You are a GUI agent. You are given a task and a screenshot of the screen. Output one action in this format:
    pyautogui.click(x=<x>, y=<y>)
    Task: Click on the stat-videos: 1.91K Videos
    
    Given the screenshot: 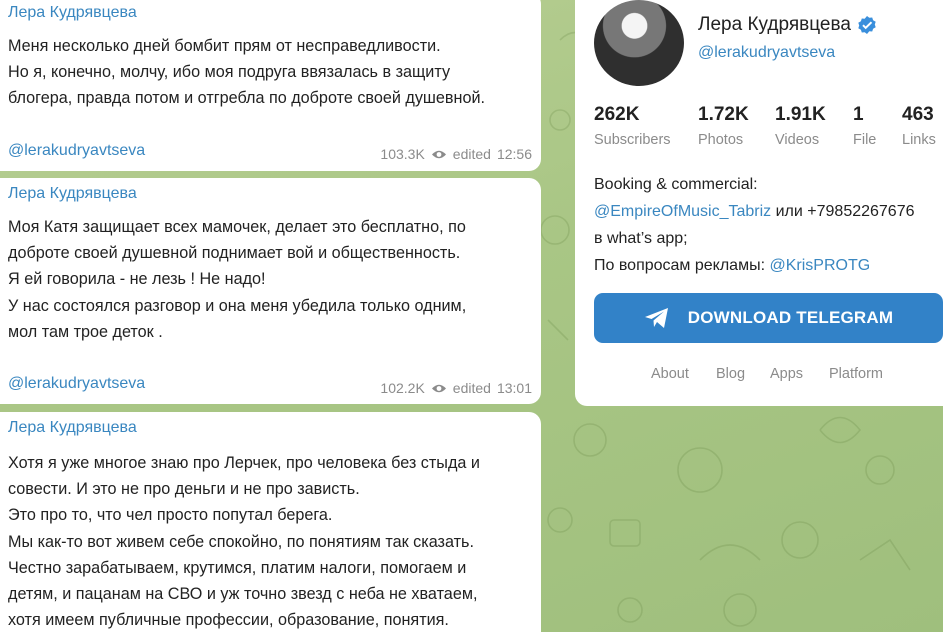 What is the action you would take?
    pyautogui.click(x=800, y=126)
    